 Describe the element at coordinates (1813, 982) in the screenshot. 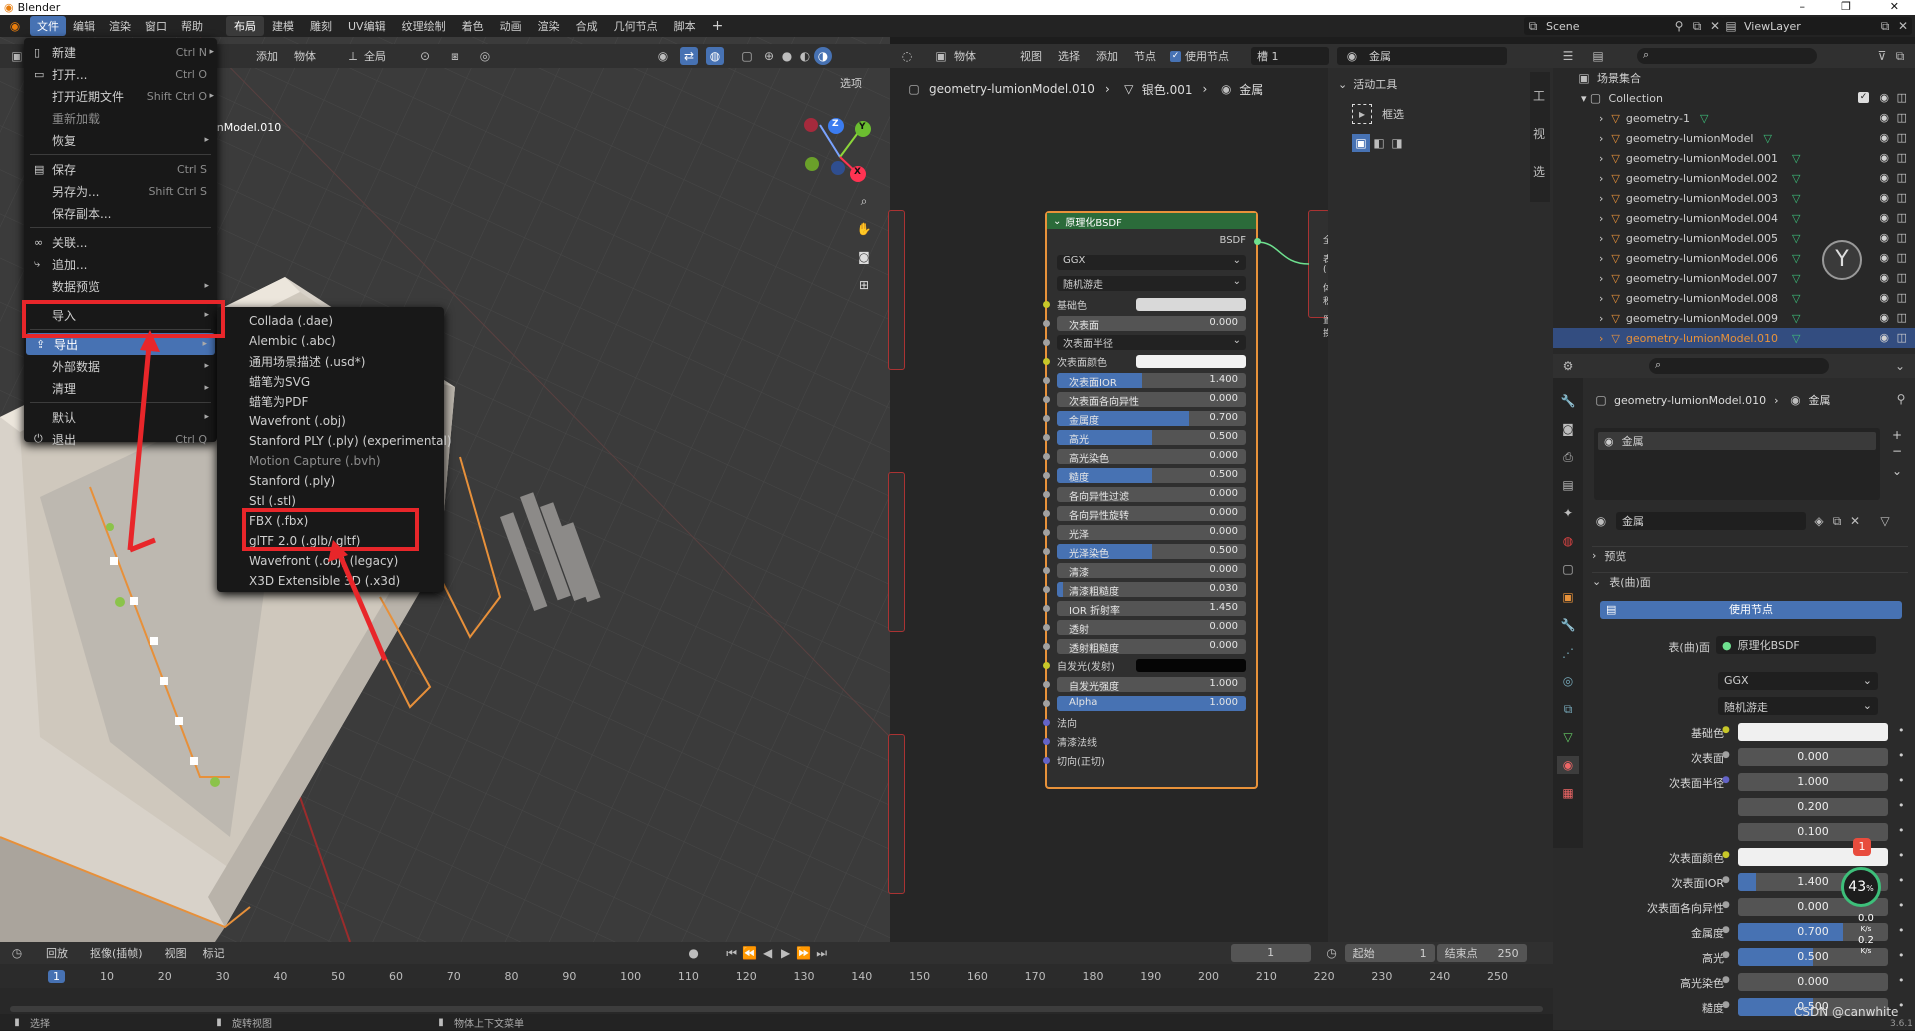

I see `prop-value-field: 0.000` at that location.